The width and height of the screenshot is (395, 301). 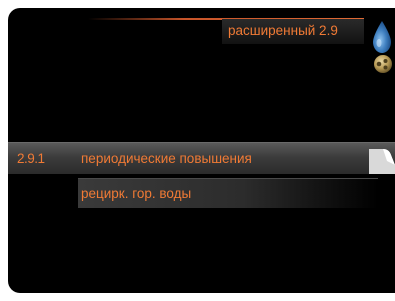 I want to click on gear-icon, so click(x=383, y=64).